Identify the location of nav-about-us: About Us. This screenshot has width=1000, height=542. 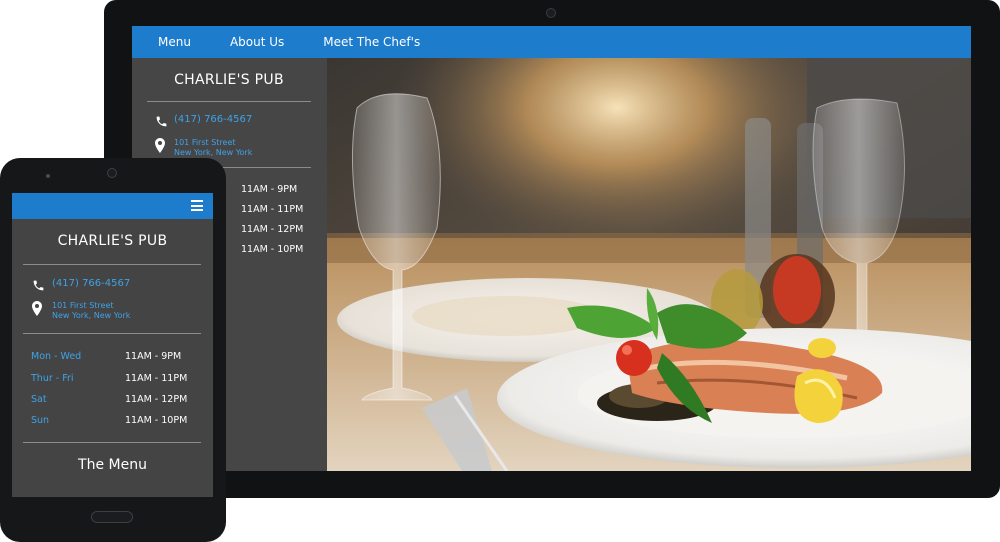
(257, 42).